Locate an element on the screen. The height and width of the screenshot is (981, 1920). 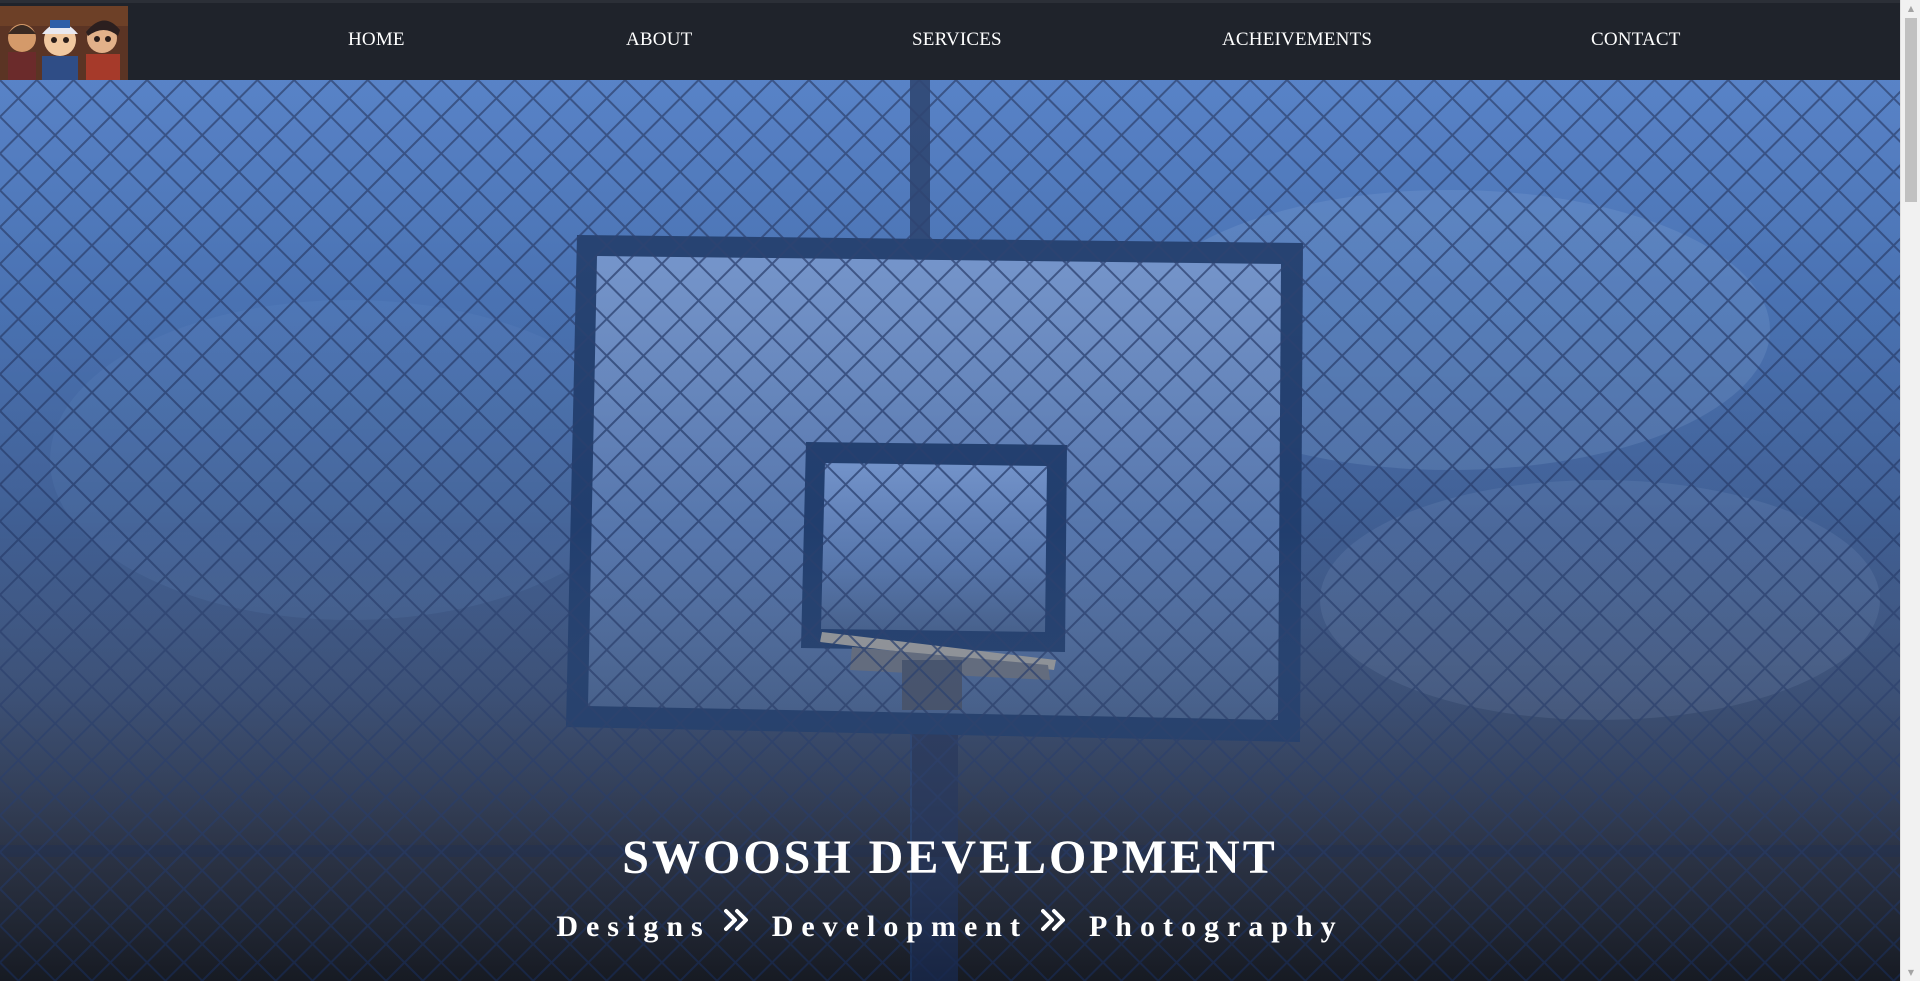
hero-title: SWOOSH DEVELOPMENT is located at coordinates (950, 857).